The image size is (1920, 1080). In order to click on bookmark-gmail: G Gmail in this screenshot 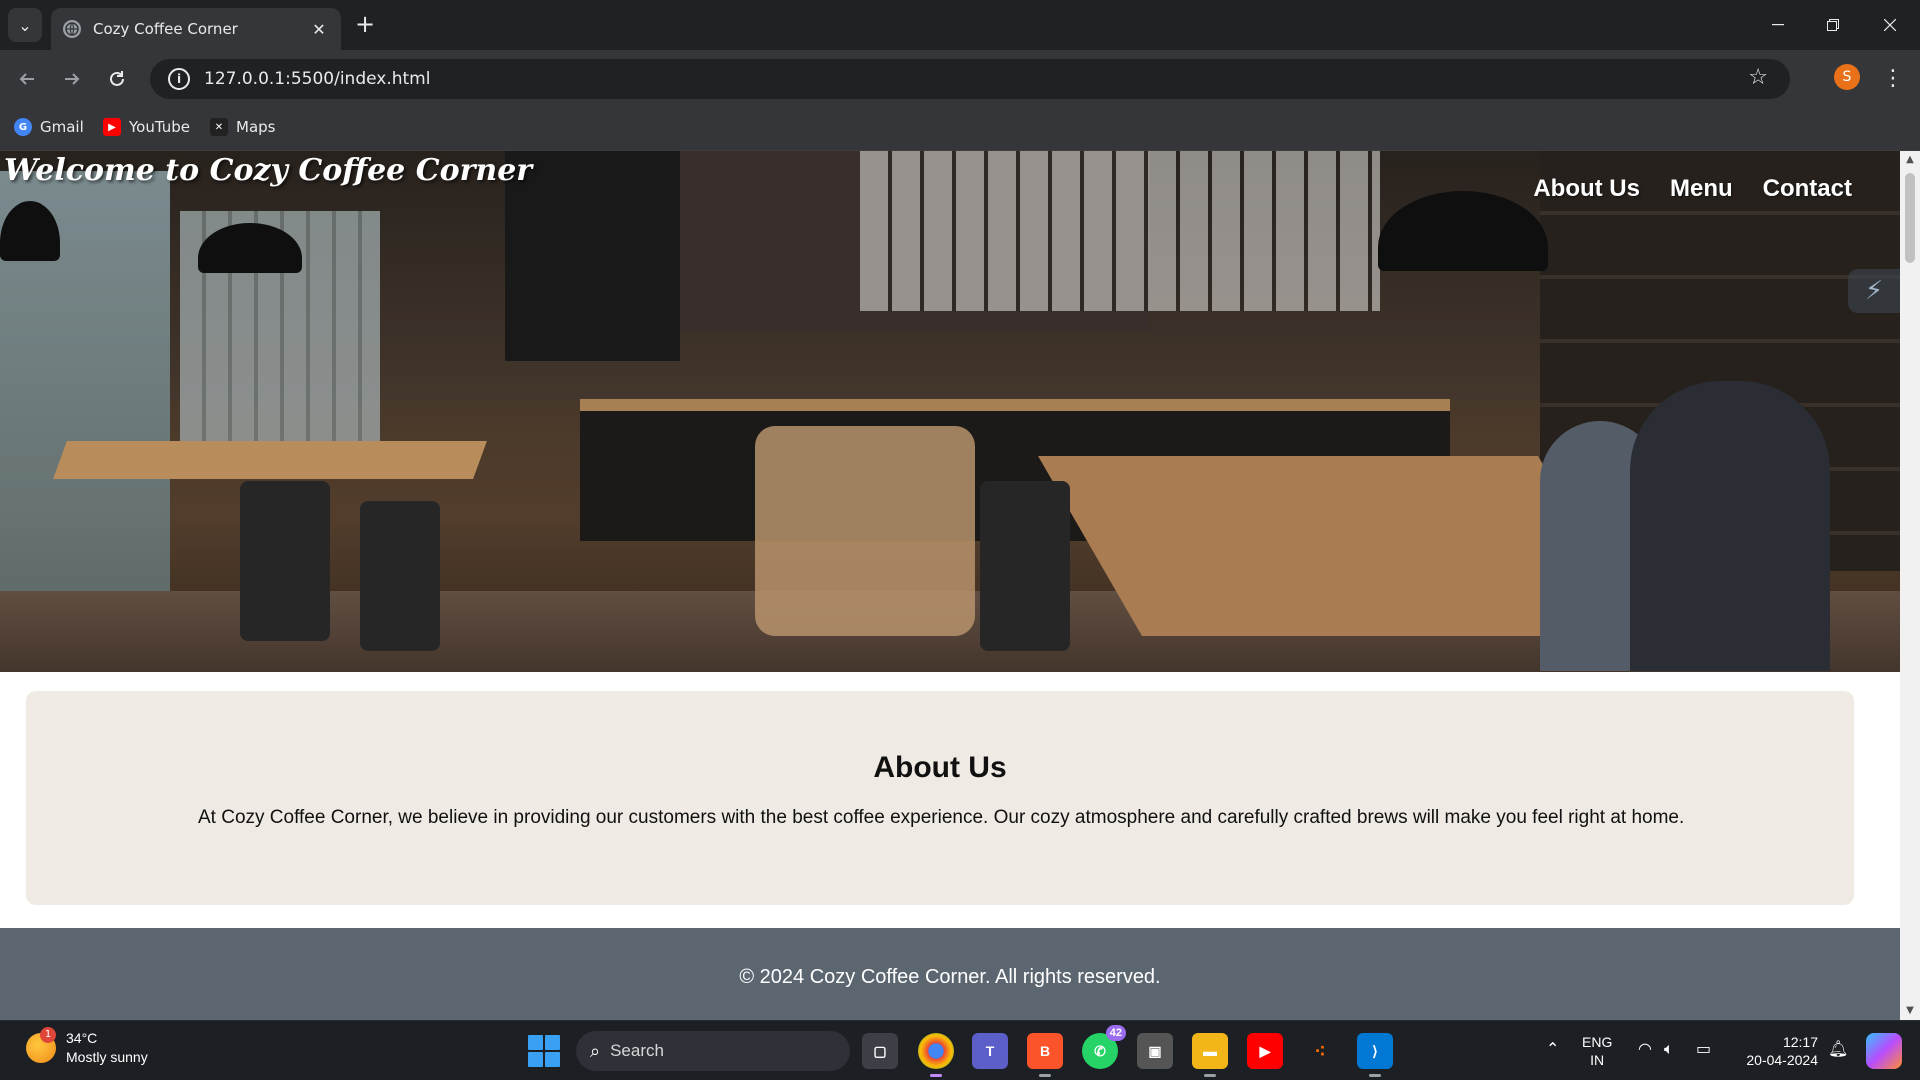, I will do `click(49, 127)`.